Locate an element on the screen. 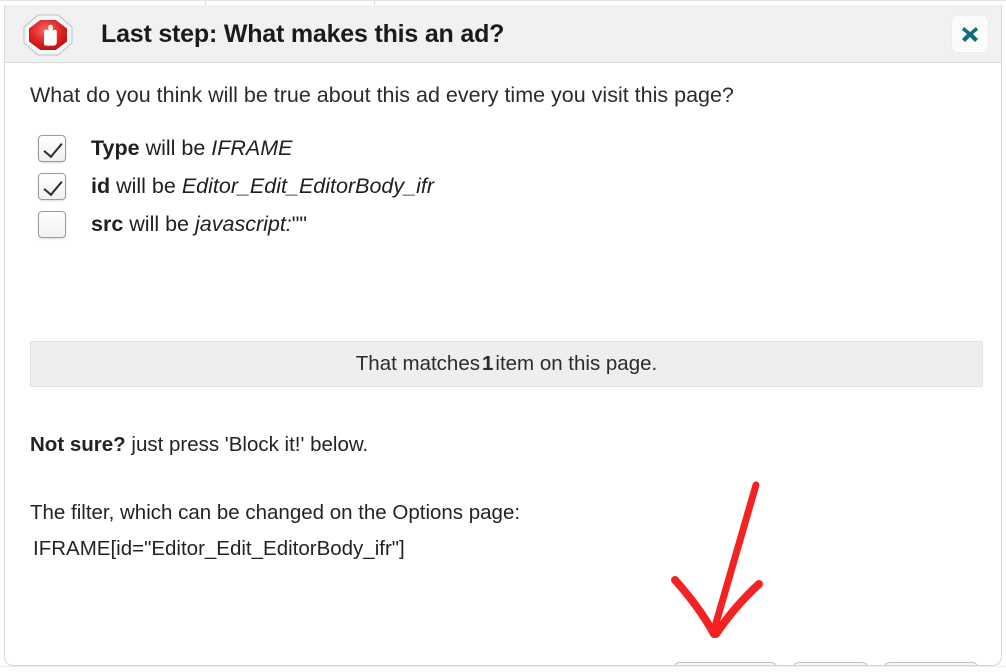 Image resolution: width=1006 pixels, height=672 pixels. criteria-row-src: src will be javascript:"" is located at coordinates (488, 224).